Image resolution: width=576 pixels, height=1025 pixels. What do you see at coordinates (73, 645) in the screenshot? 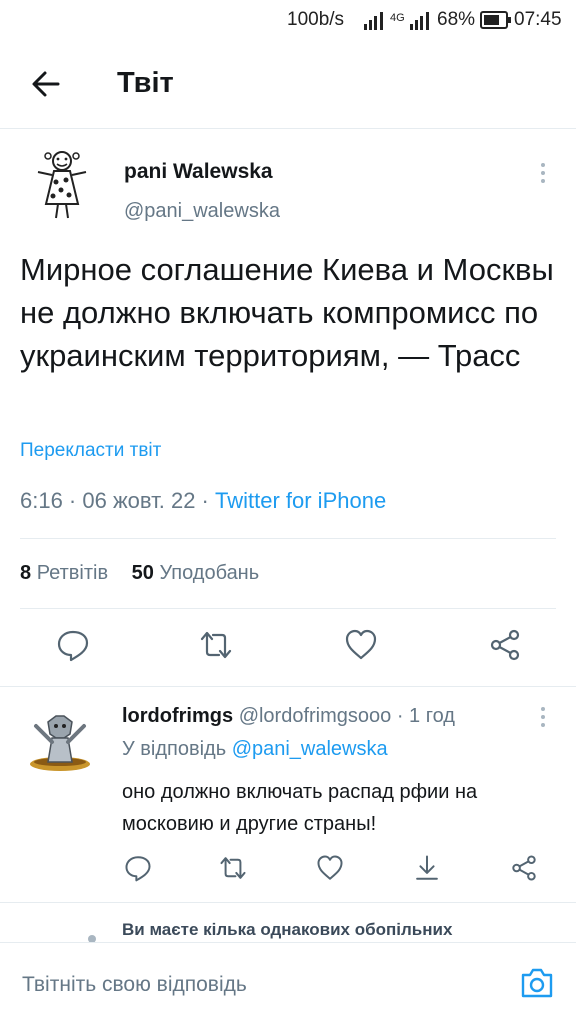
I see `reply-icon` at bounding box center [73, 645].